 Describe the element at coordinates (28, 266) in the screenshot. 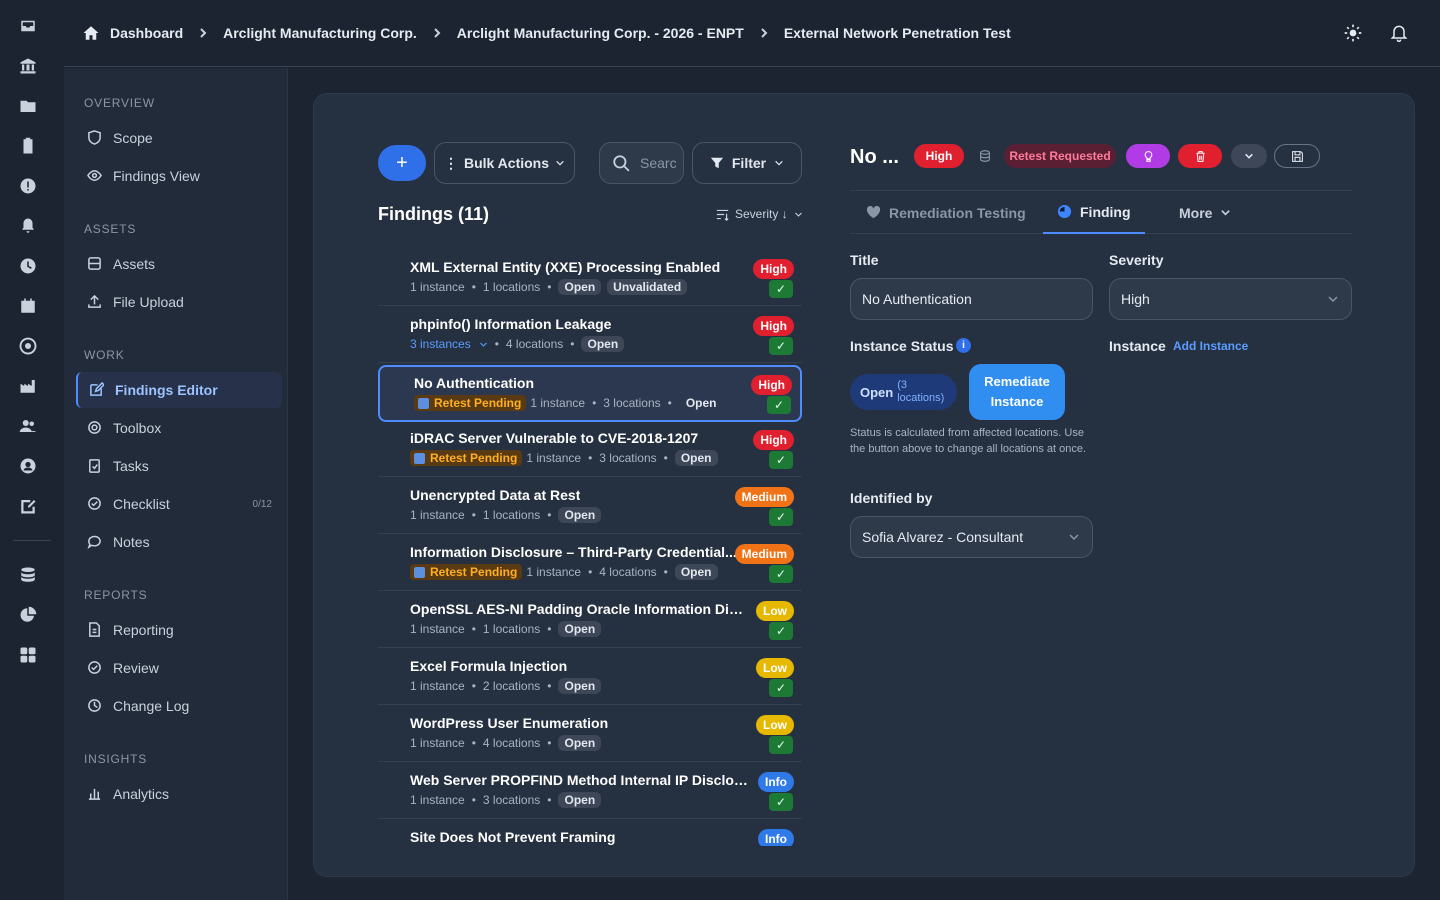

I see `clock-icon` at that location.